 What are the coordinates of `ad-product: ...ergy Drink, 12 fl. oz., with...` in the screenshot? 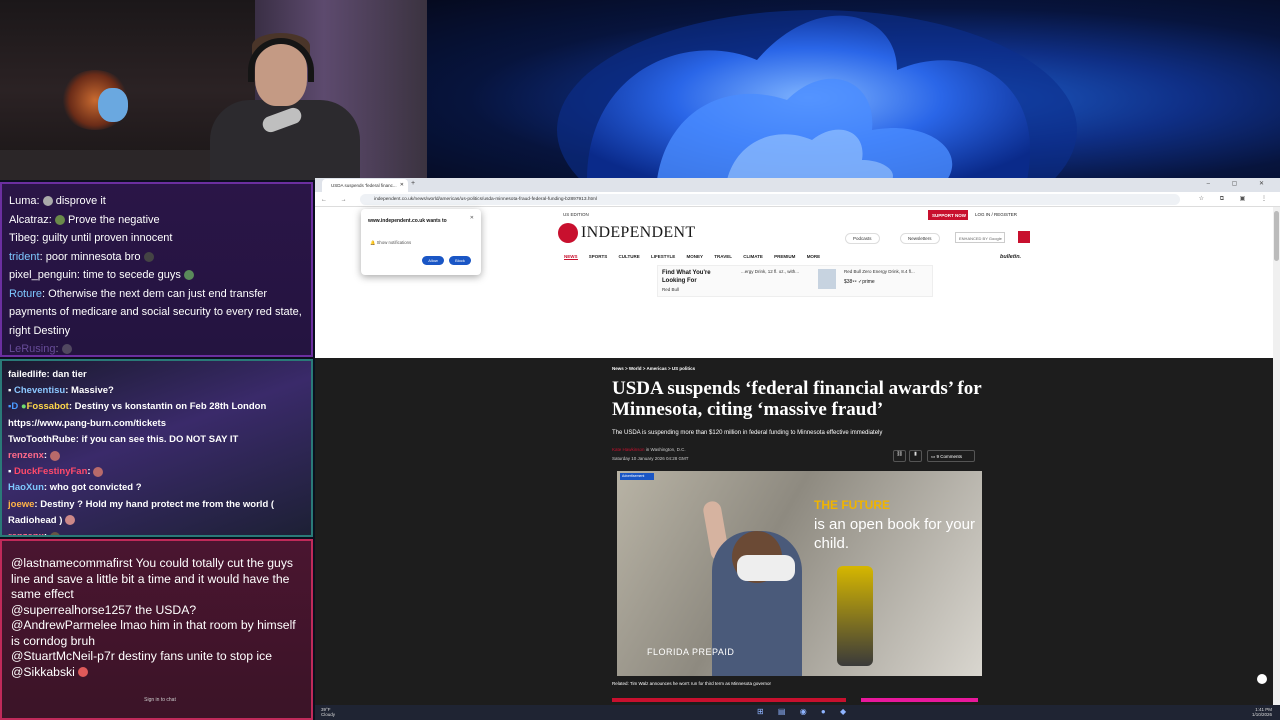 It's located at (770, 271).